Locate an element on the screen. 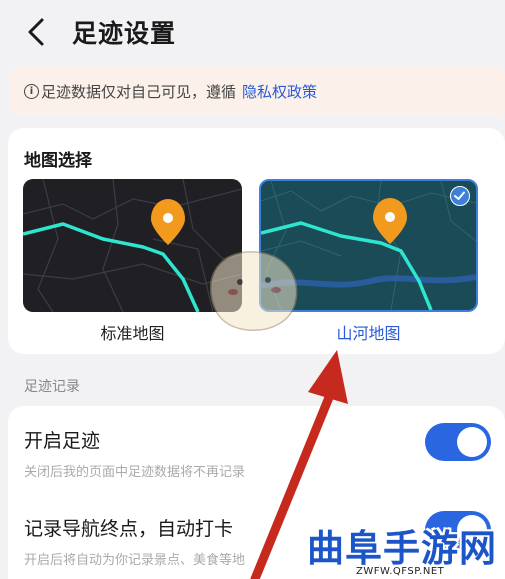  standard-map-option is located at coordinates (132, 245).